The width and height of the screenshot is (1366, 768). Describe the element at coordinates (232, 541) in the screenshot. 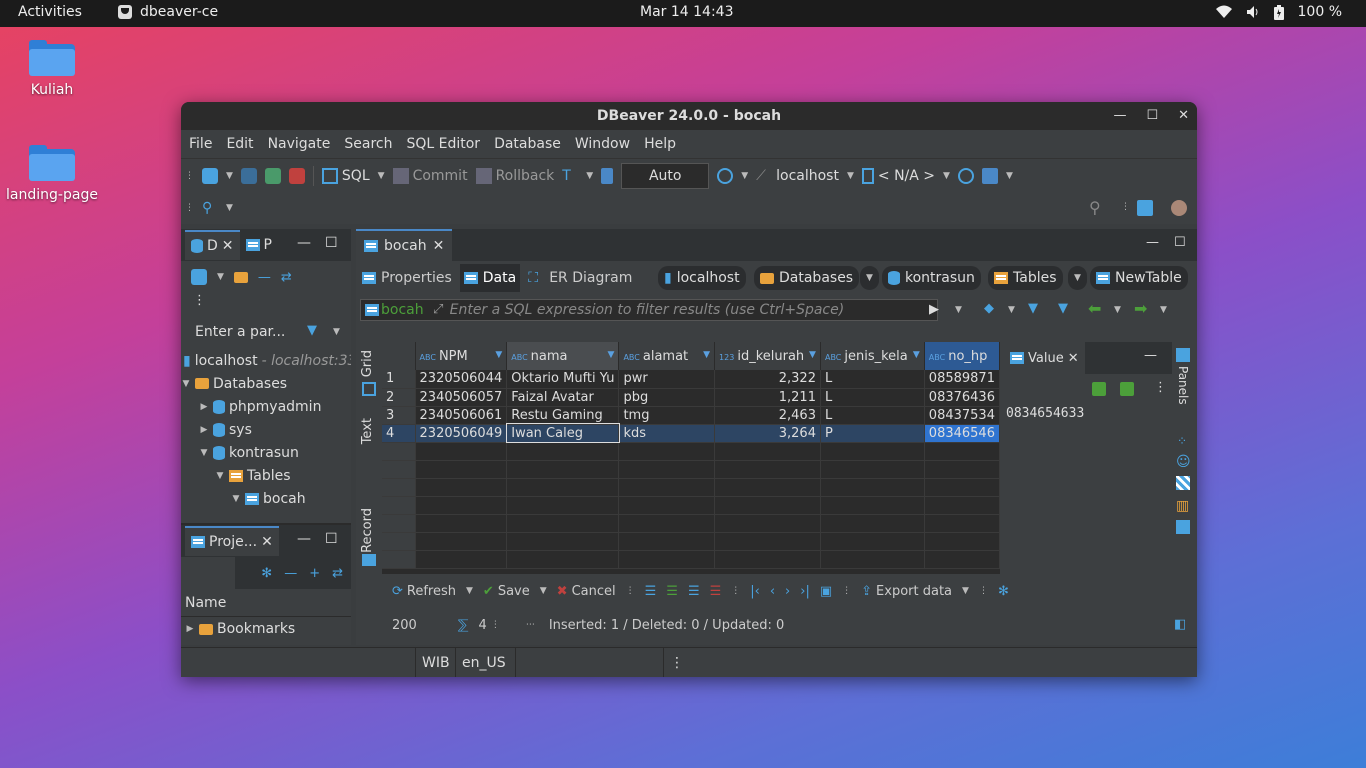

I see `tab-projects: Proje... ✕` at that location.